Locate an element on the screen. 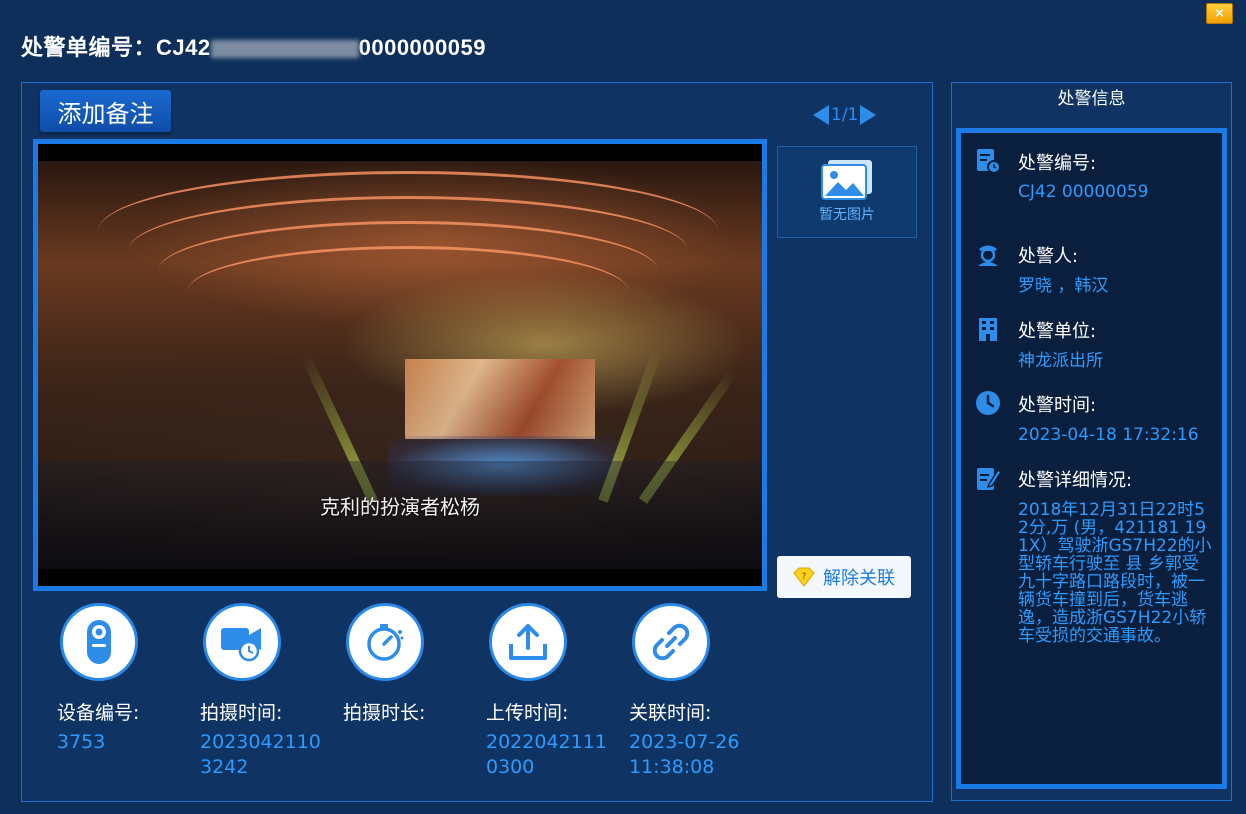  close-button: × is located at coordinates (1219, 13).